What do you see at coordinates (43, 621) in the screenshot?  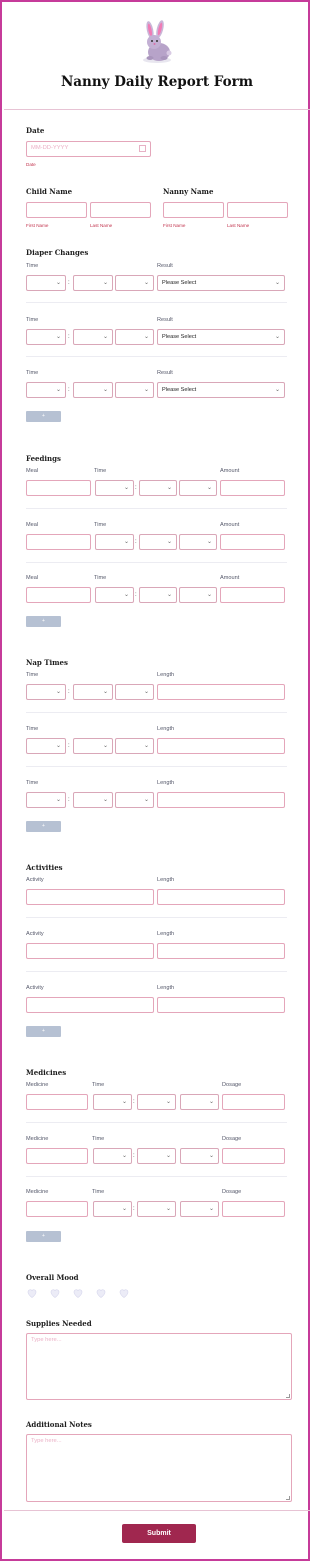 I see `feeding-add-row-button: +` at bounding box center [43, 621].